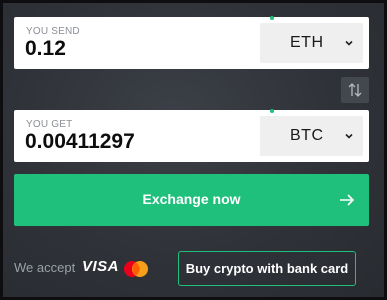  I want to click on get-currency-code: BTC, so click(307, 135).